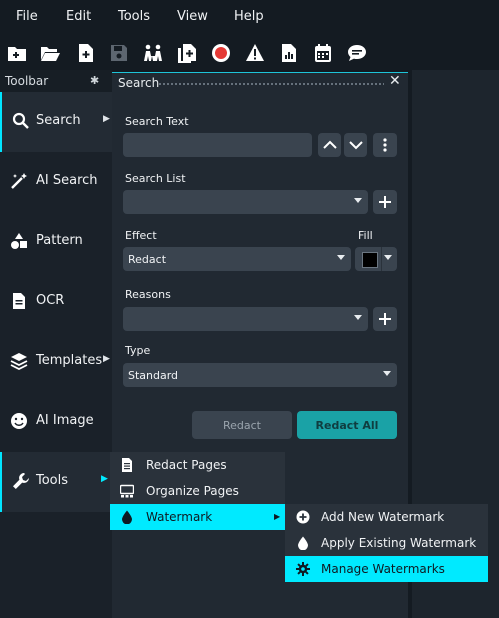 Image resolution: width=499 pixels, height=618 pixels. What do you see at coordinates (147, 259) in the screenshot?
I see `effect-value: Redact` at bounding box center [147, 259].